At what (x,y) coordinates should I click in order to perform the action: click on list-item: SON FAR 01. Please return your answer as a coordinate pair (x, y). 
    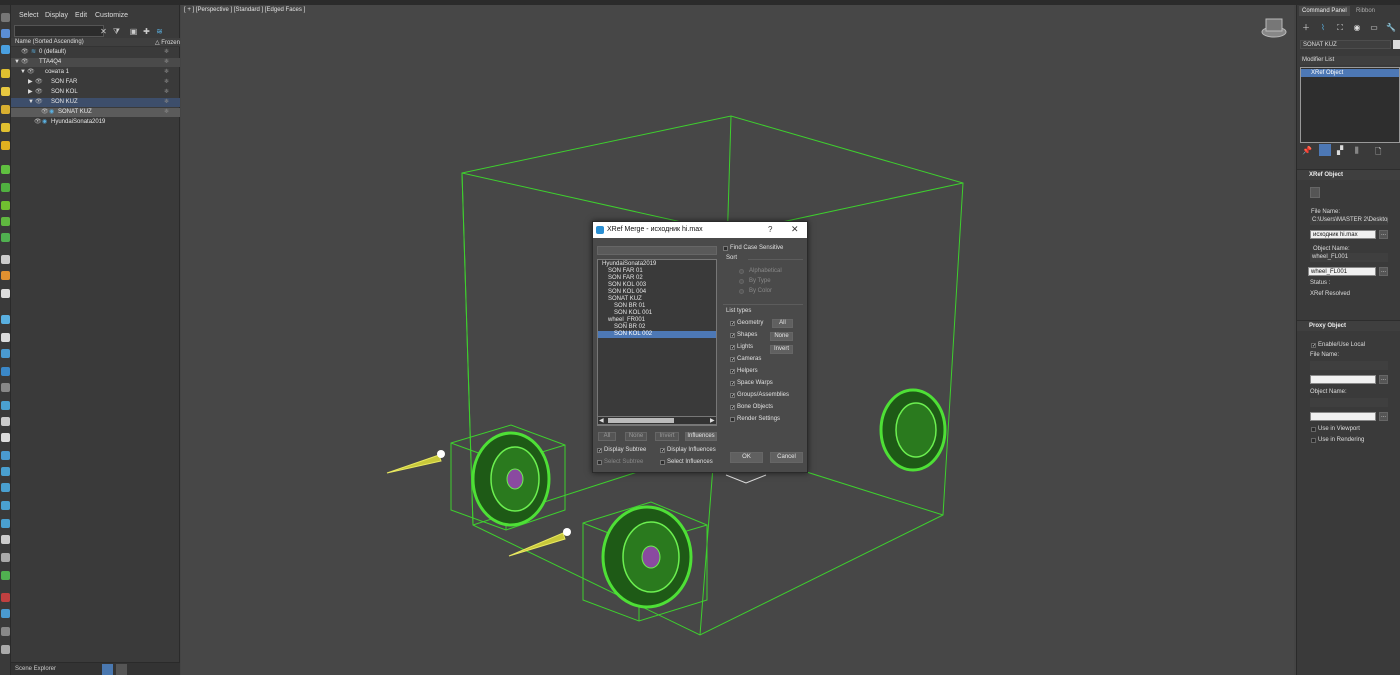
    Looking at the image, I should click on (657, 271).